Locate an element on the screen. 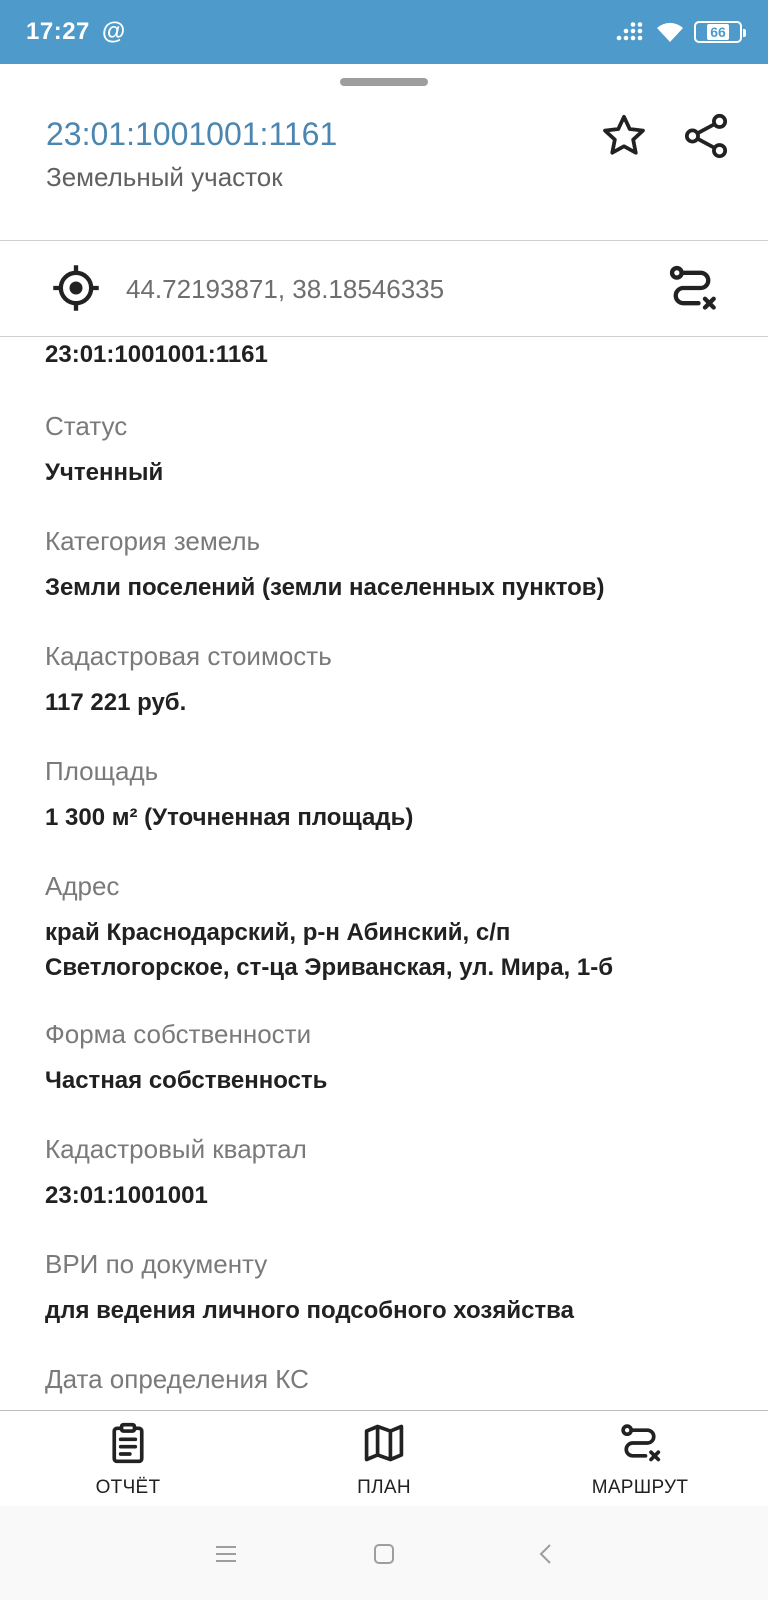 The width and height of the screenshot is (768, 1600). category-label: Категория земель is located at coordinates (153, 541).